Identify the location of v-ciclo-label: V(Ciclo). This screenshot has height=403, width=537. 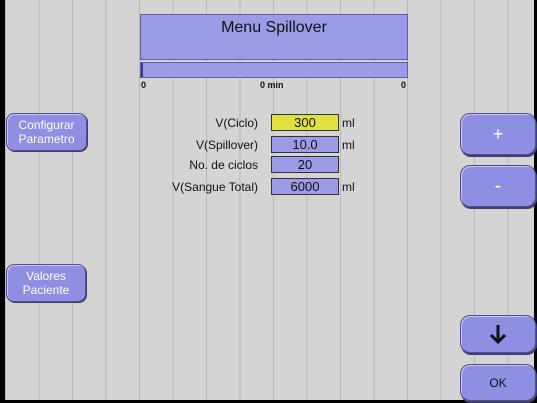
(236, 123).